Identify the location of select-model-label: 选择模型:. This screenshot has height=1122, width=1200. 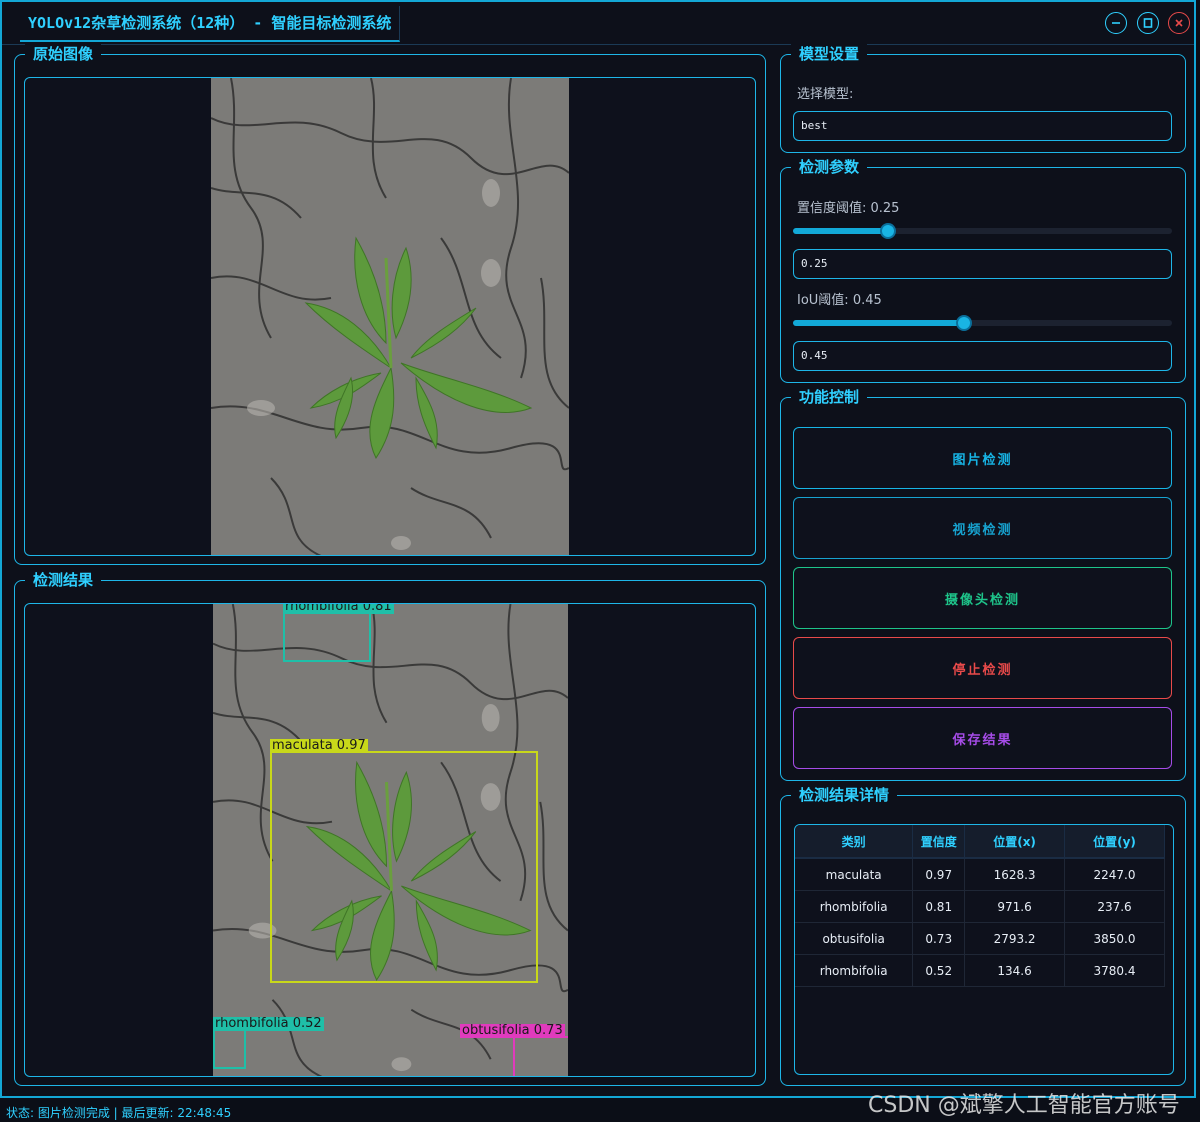
(825, 94).